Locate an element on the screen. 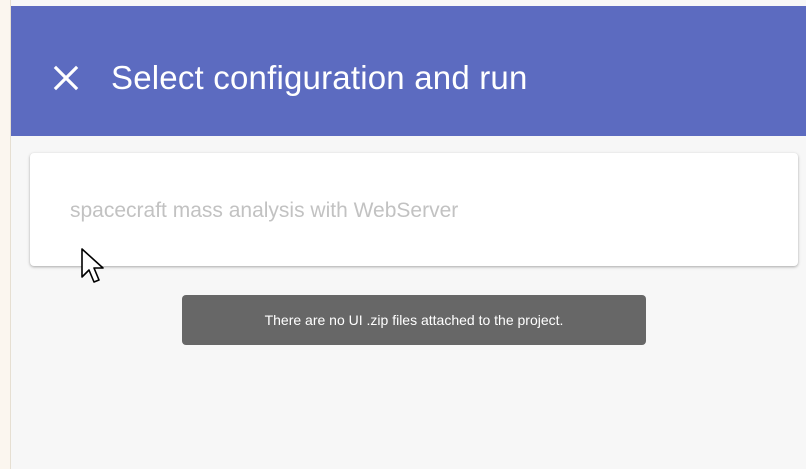 The image size is (806, 469). configuration-input is located at coordinates (420, 211).